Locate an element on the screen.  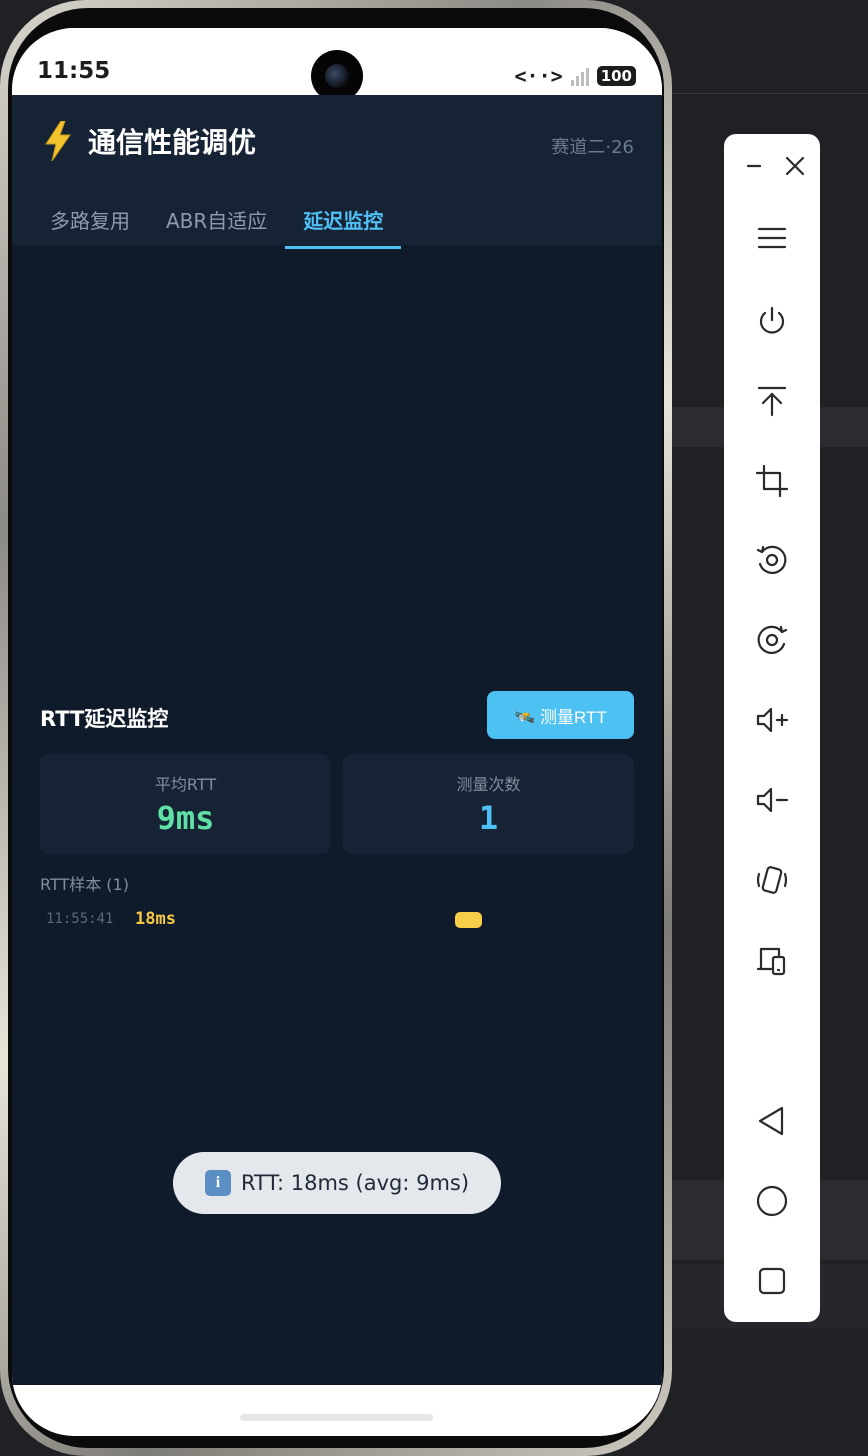
signal-icon is located at coordinates (579, 76).